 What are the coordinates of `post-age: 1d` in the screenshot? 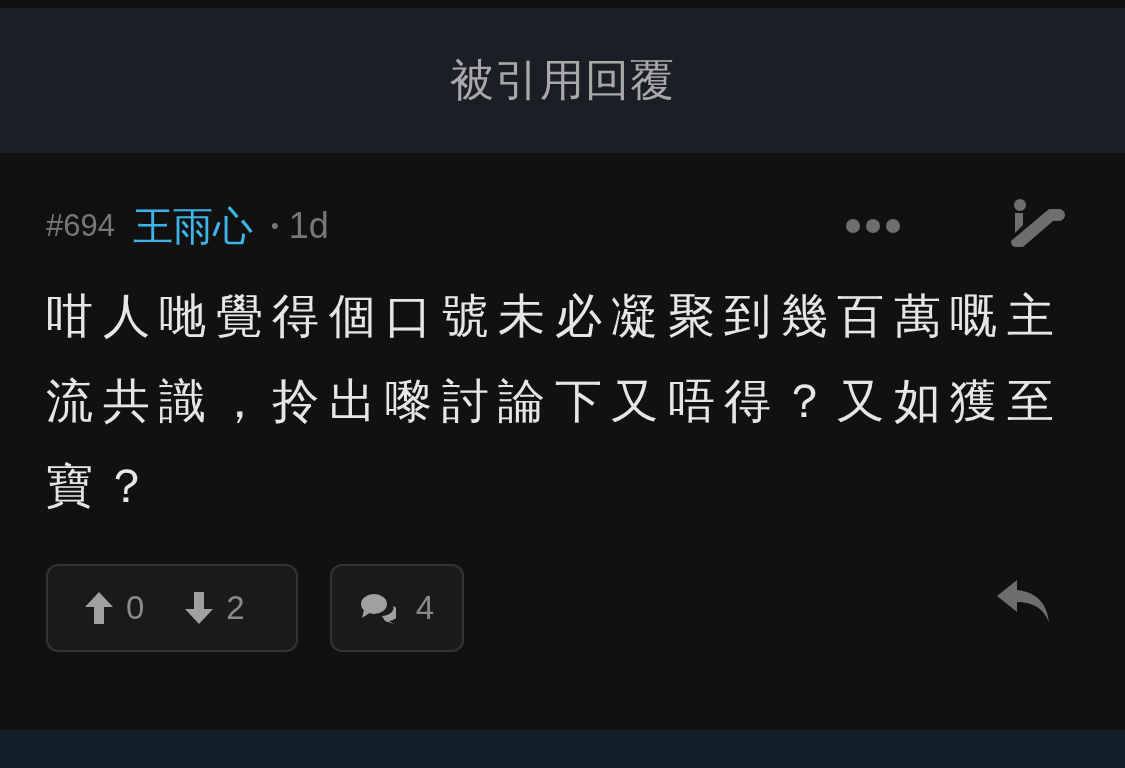 It's located at (308, 226).